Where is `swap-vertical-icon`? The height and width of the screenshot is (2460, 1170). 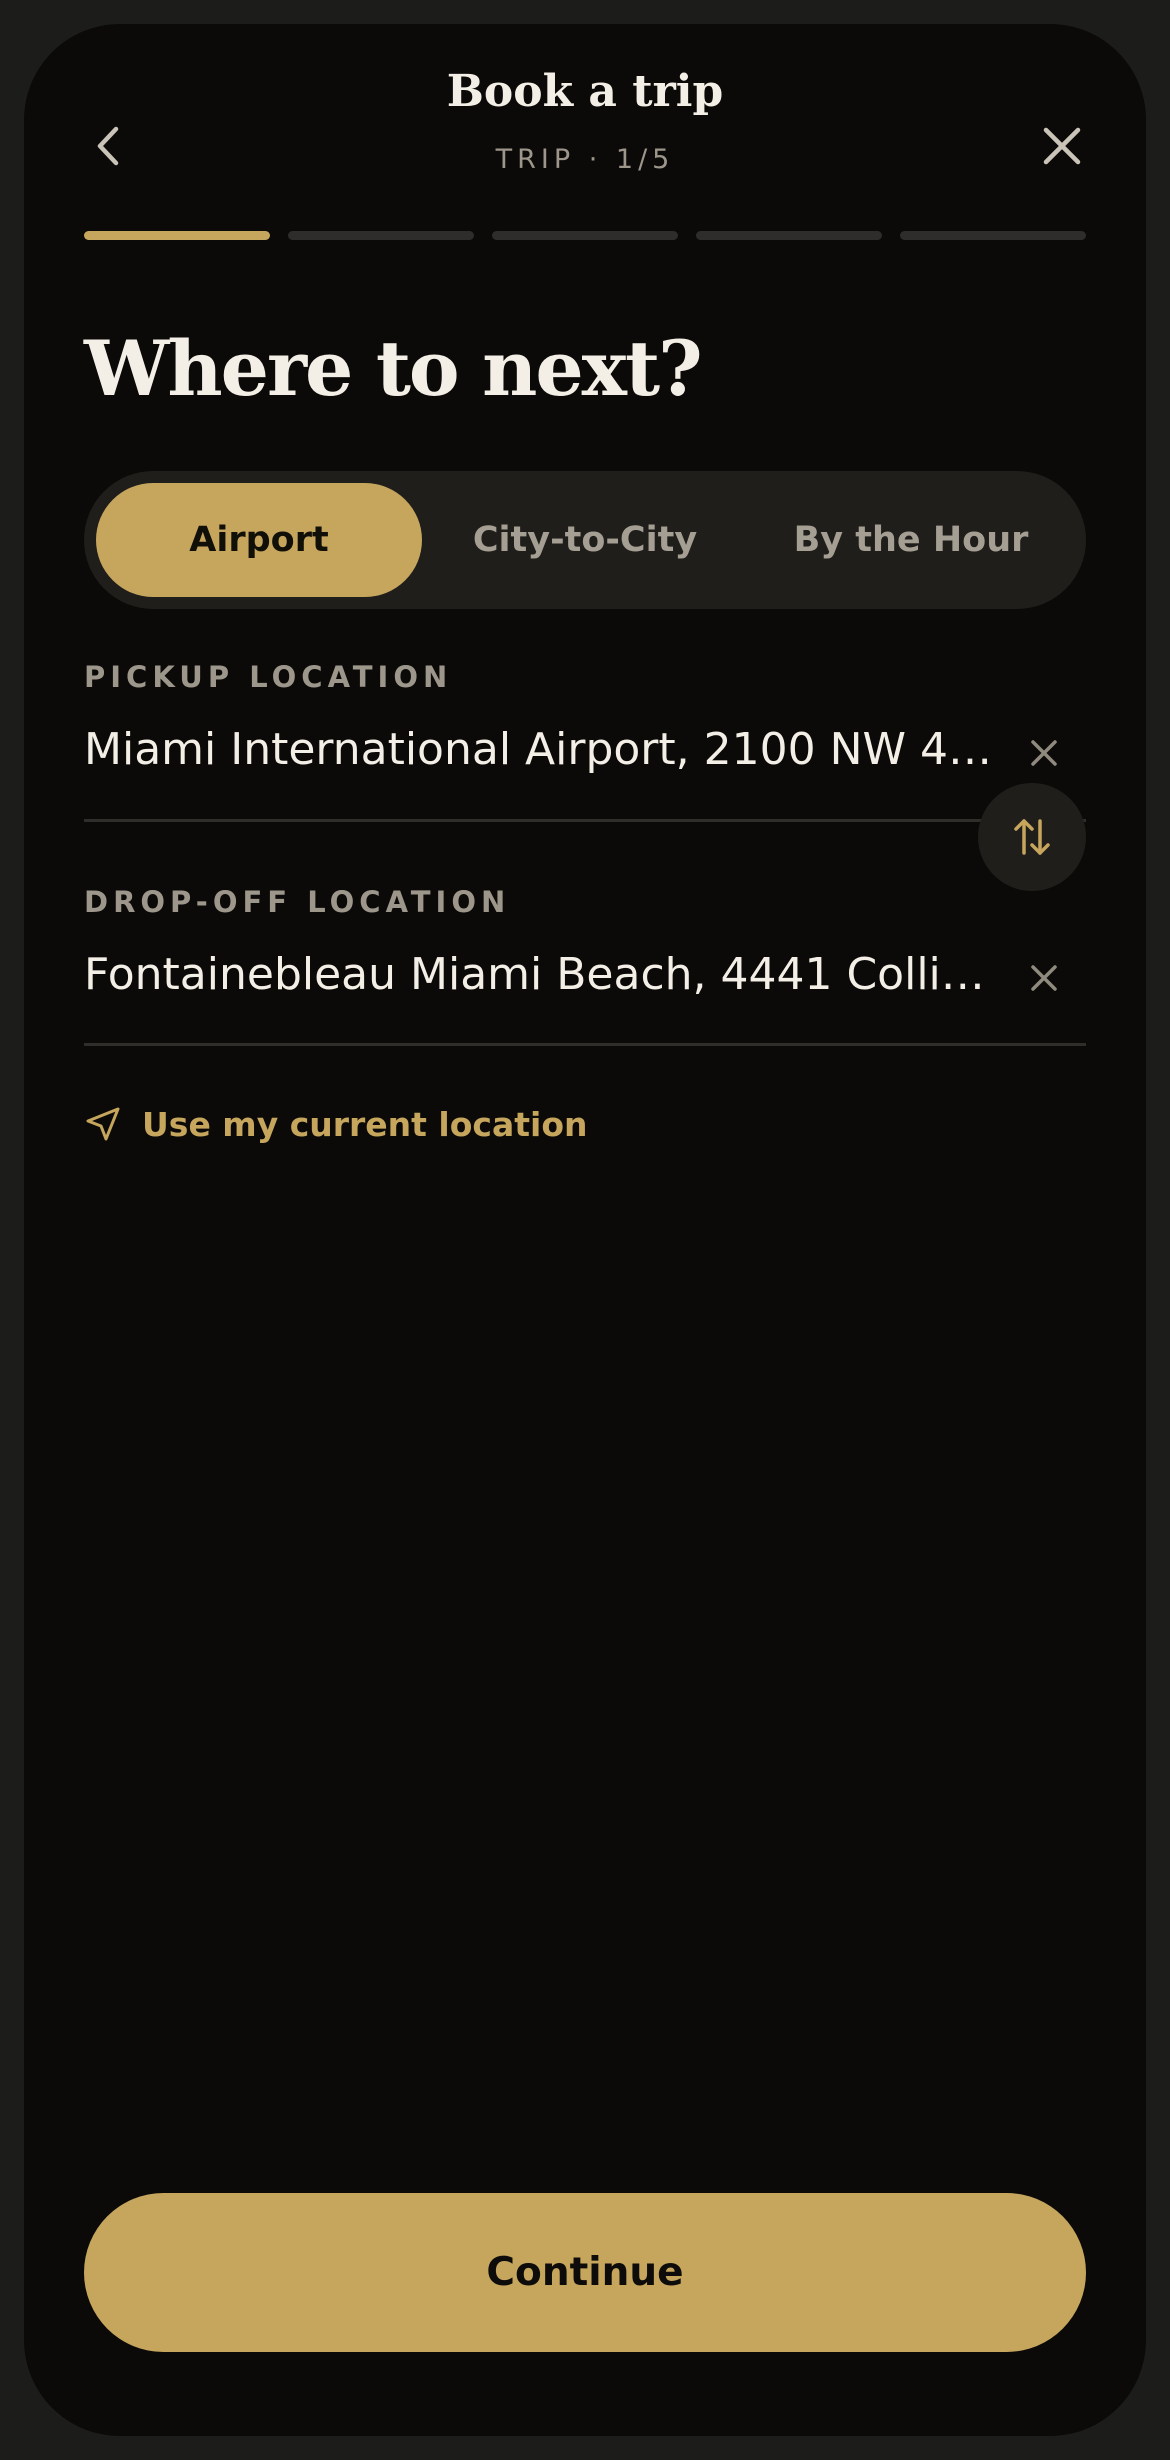
swap-vertical-icon is located at coordinates (1032, 837).